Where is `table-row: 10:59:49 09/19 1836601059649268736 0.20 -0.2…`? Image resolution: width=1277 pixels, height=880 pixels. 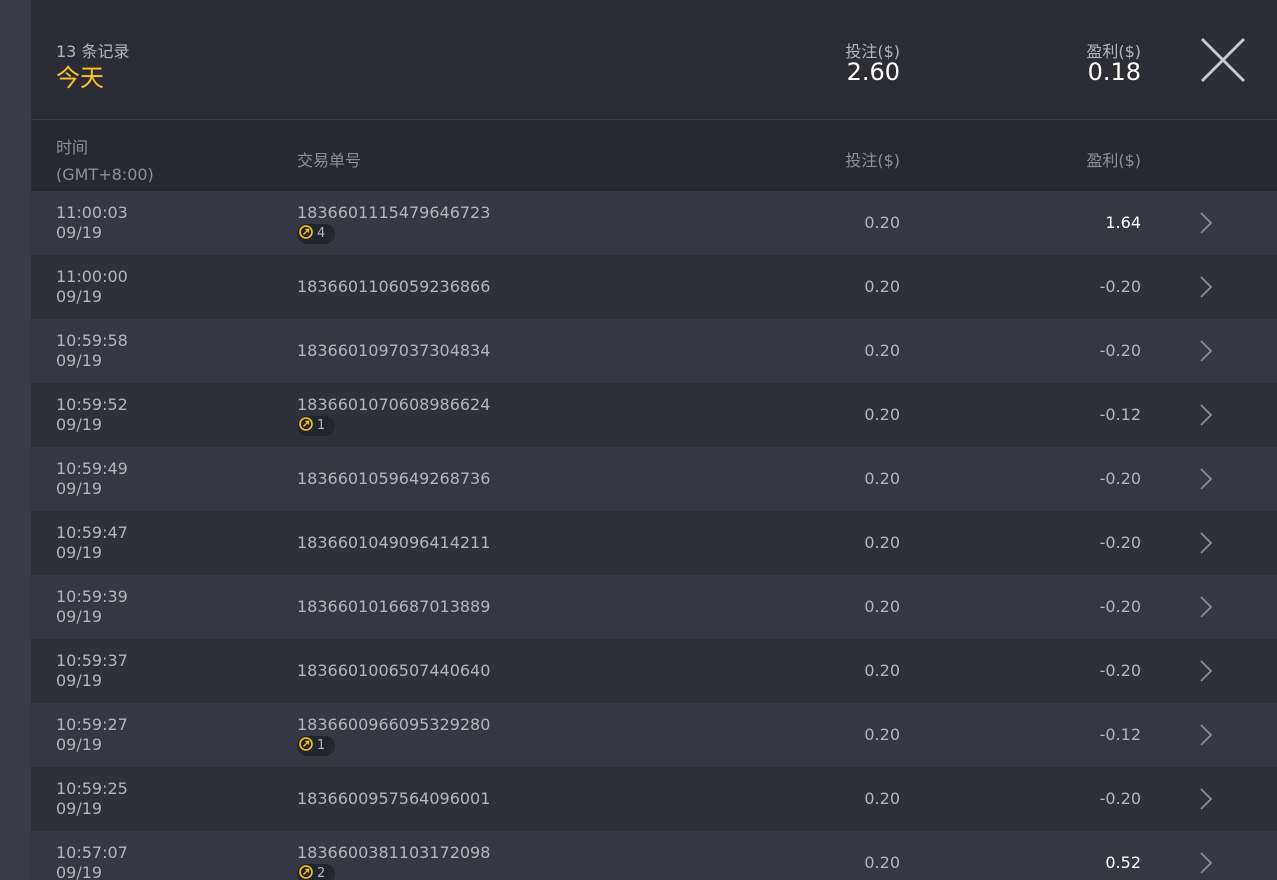
table-row: 10:59:49 09/19 1836601059649268736 0.20 -0.2… is located at coordinates (654, 479).